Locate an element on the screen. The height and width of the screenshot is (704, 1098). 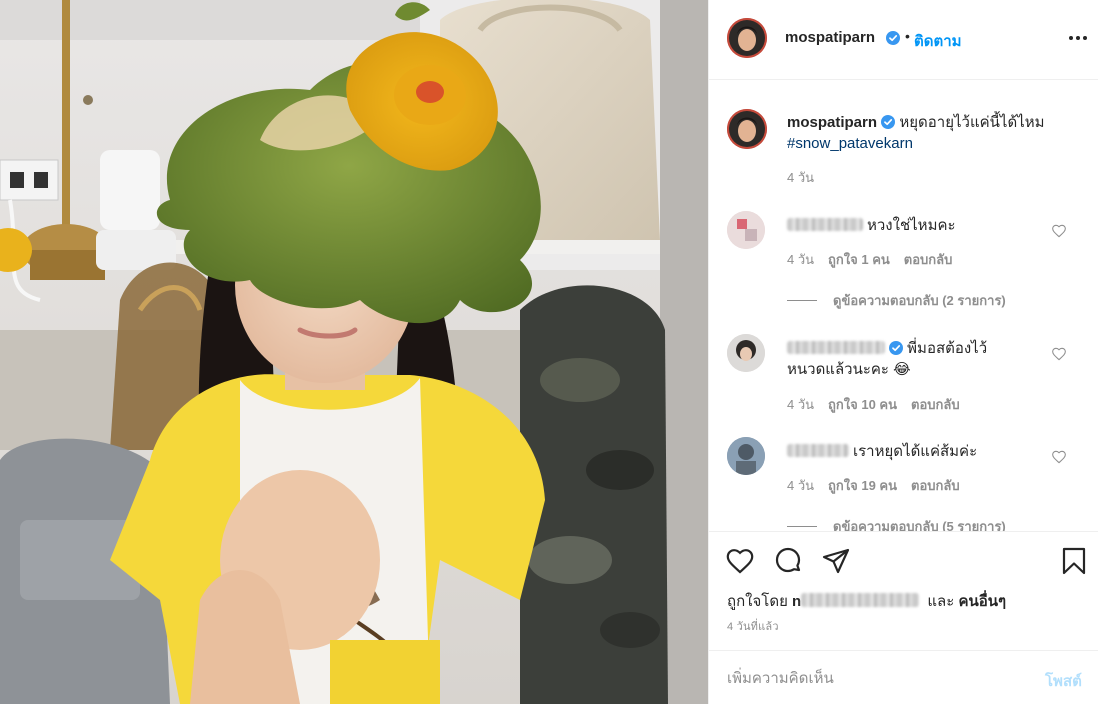
post-header: mospatiparn • ติดตาม is located at coordinates (903, 40).